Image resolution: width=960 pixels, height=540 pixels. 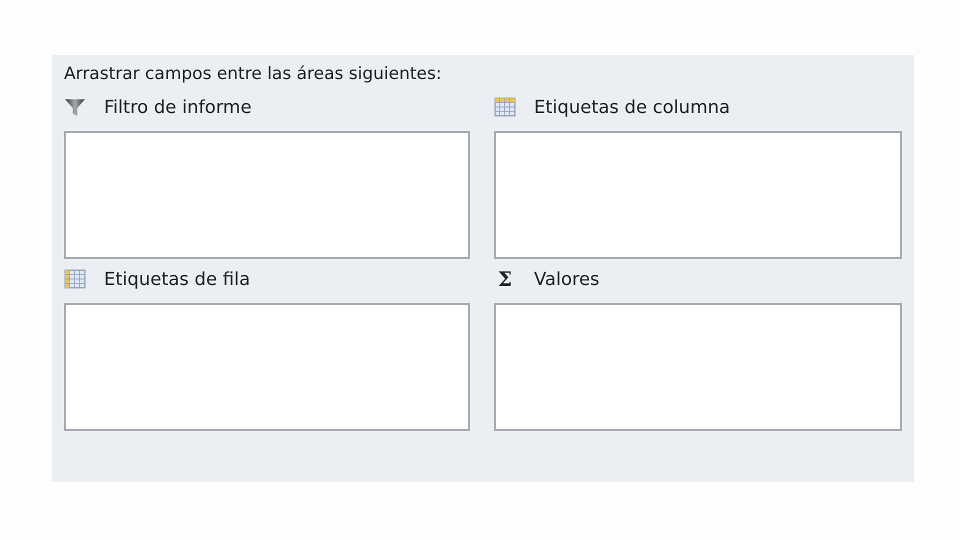 I want to click on area-label: Valores, so click(x=567, y=279).